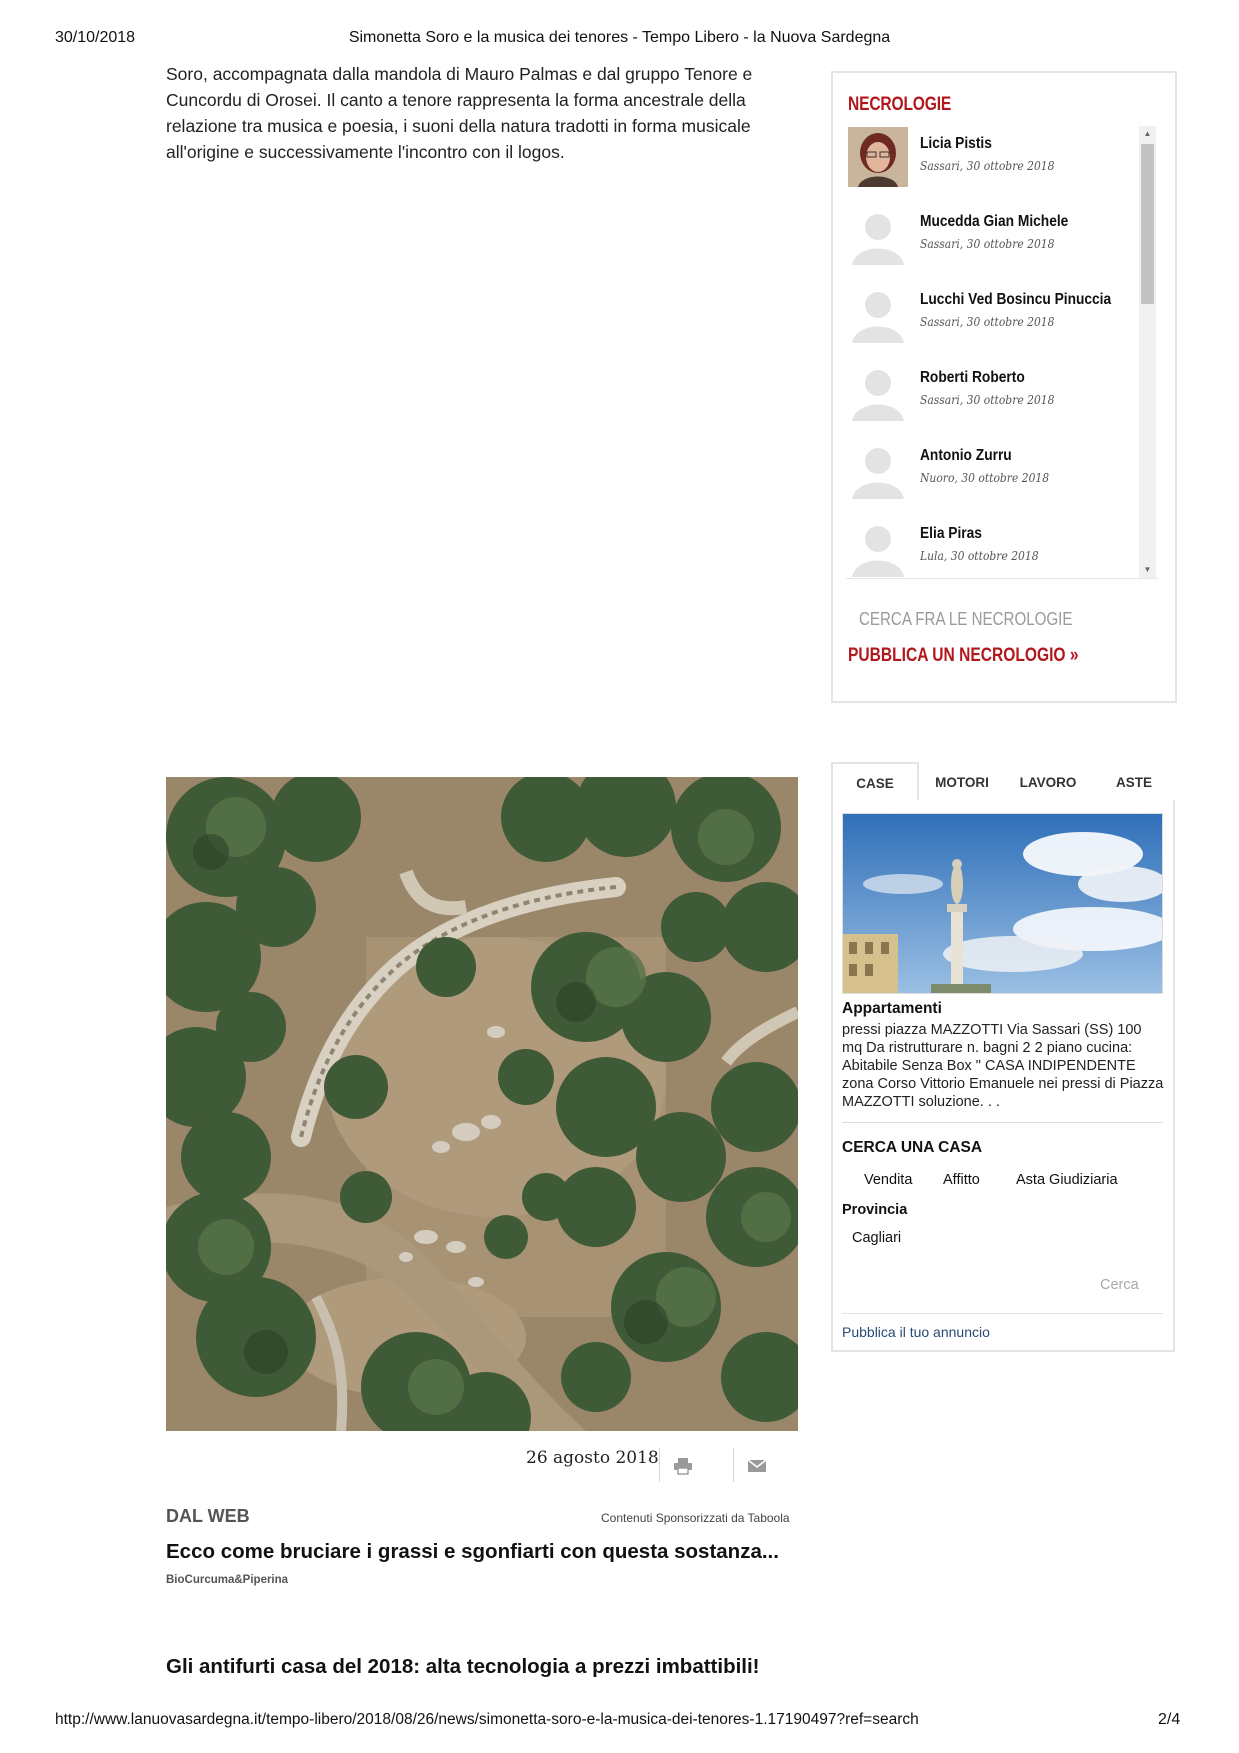 Image resolution: width=1239 pixels, height=1753 pixels. I want to click on province-select: Cagliari, so click(876, 1238).